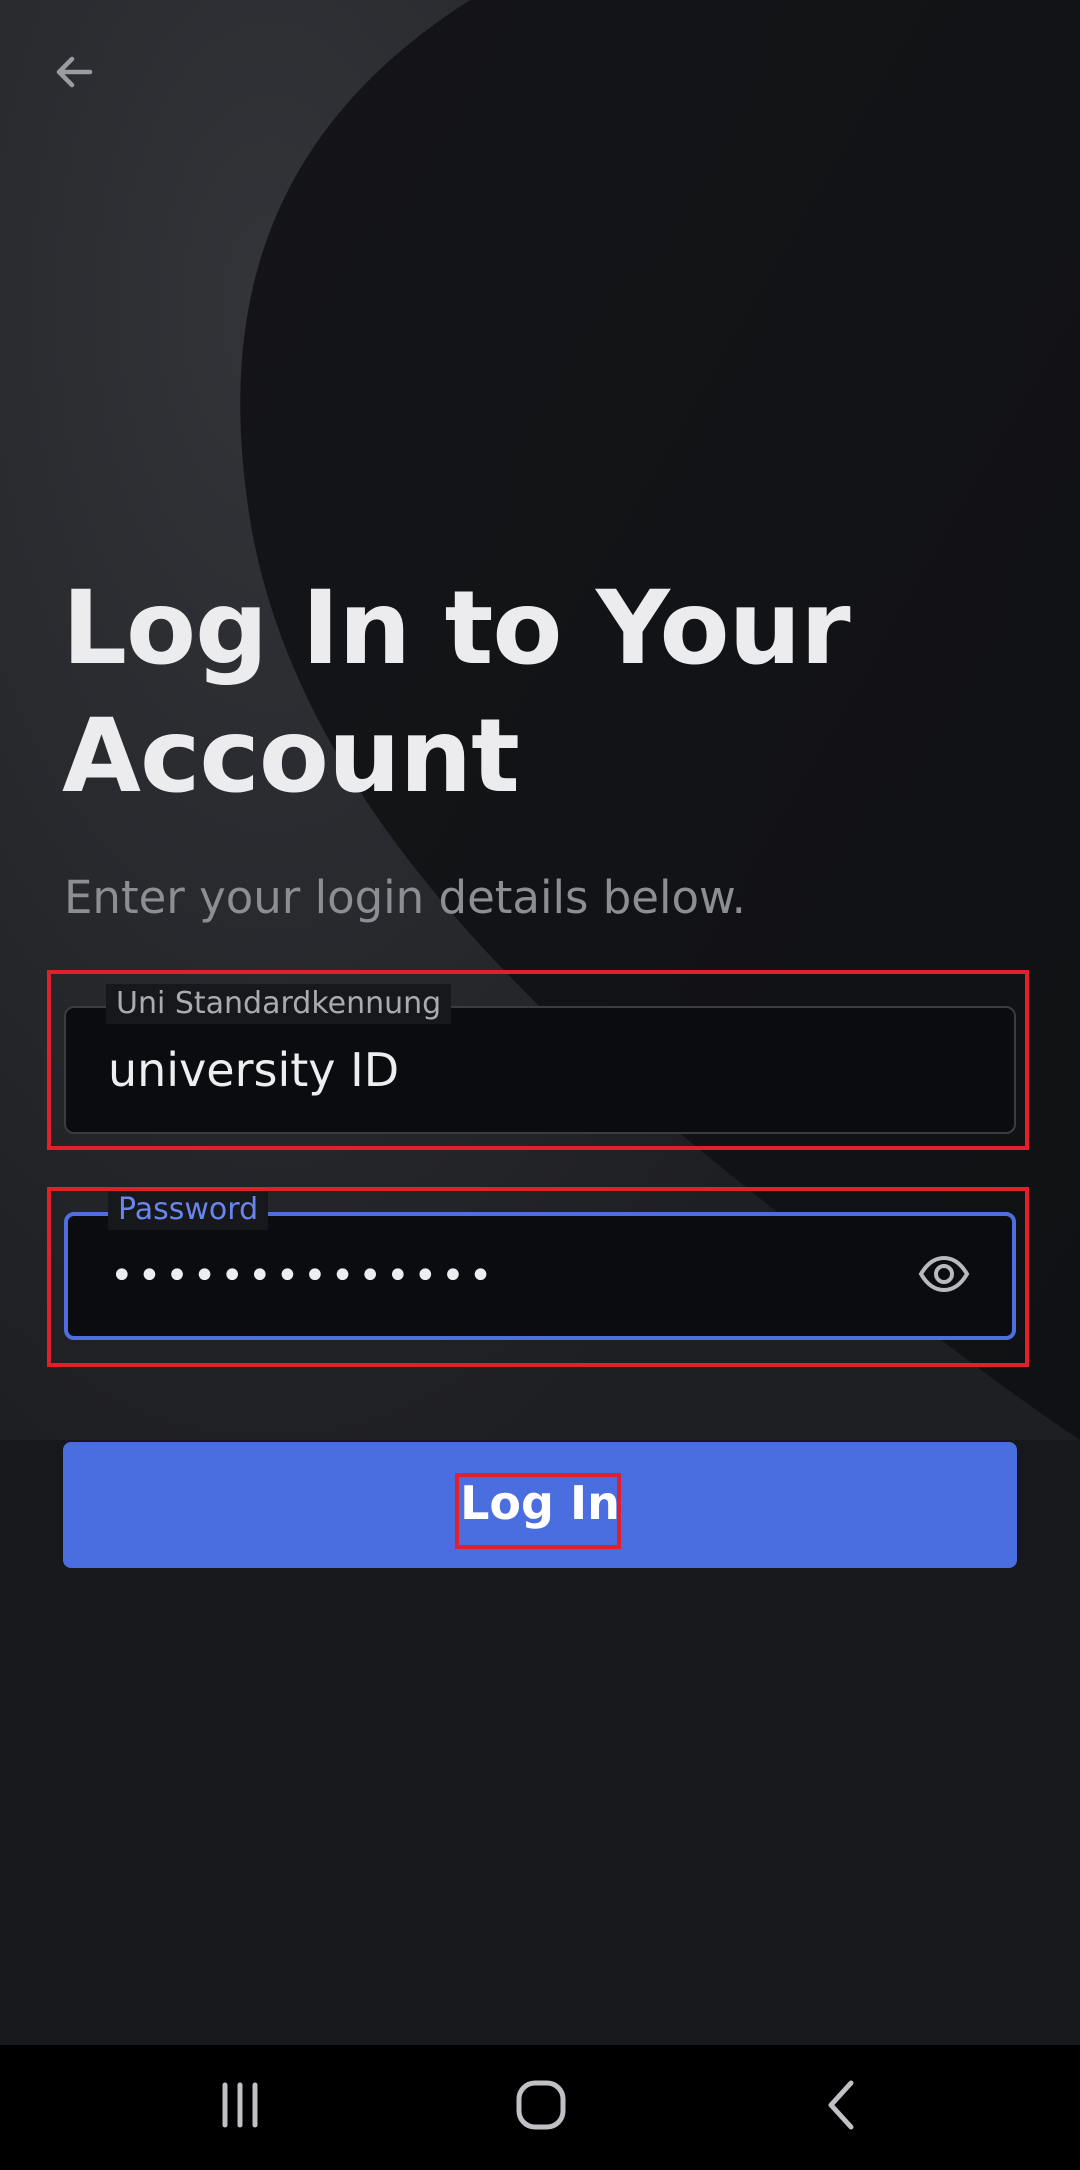 This screenshot has width=1080, height=2170. I want to click on login-button: Log In, so click(540, 1505).